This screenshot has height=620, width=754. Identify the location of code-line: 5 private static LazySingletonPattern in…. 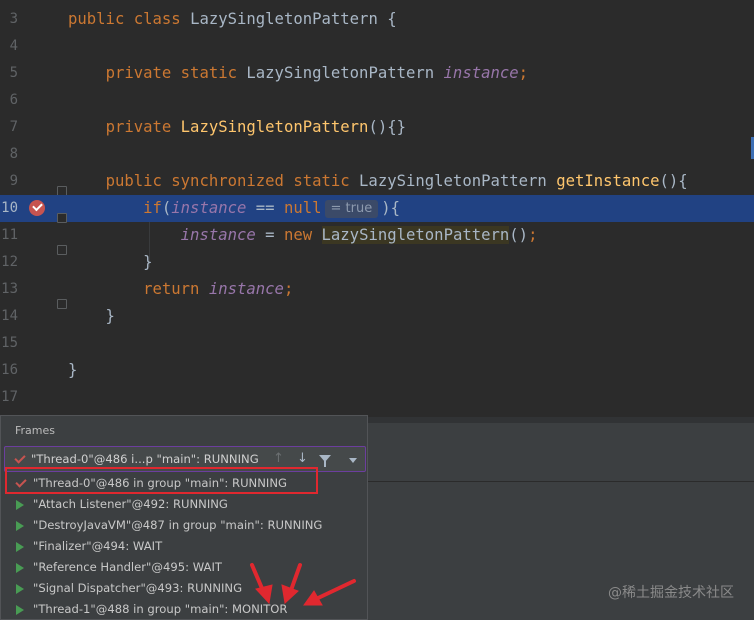
(377, 73).